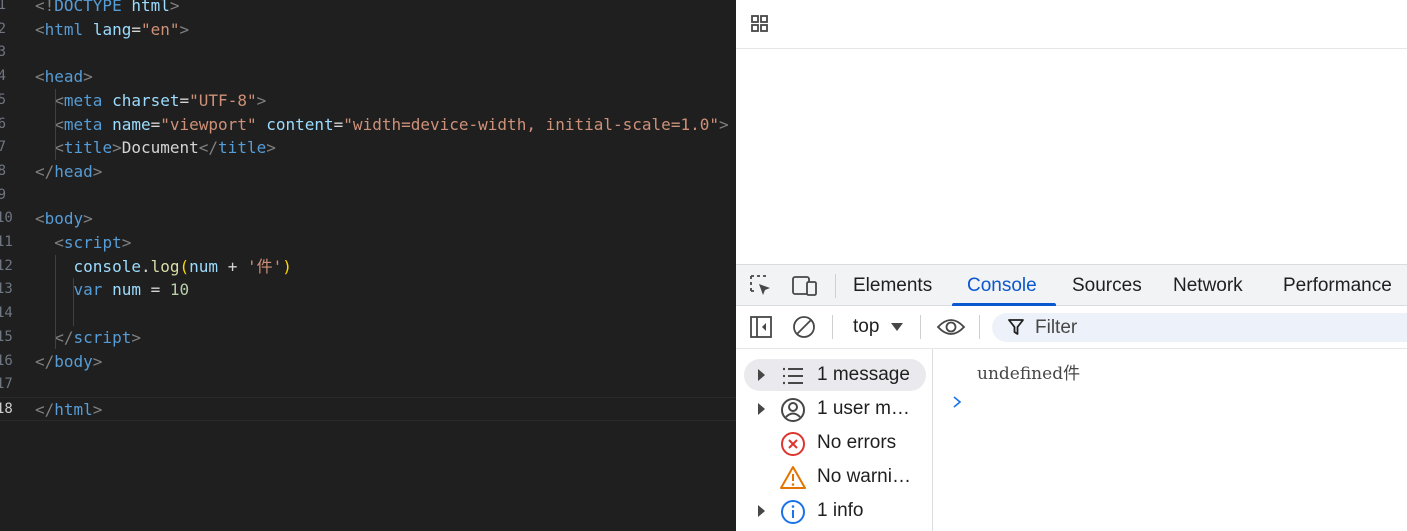  I want to click on code-token: body, so click(73, 361).